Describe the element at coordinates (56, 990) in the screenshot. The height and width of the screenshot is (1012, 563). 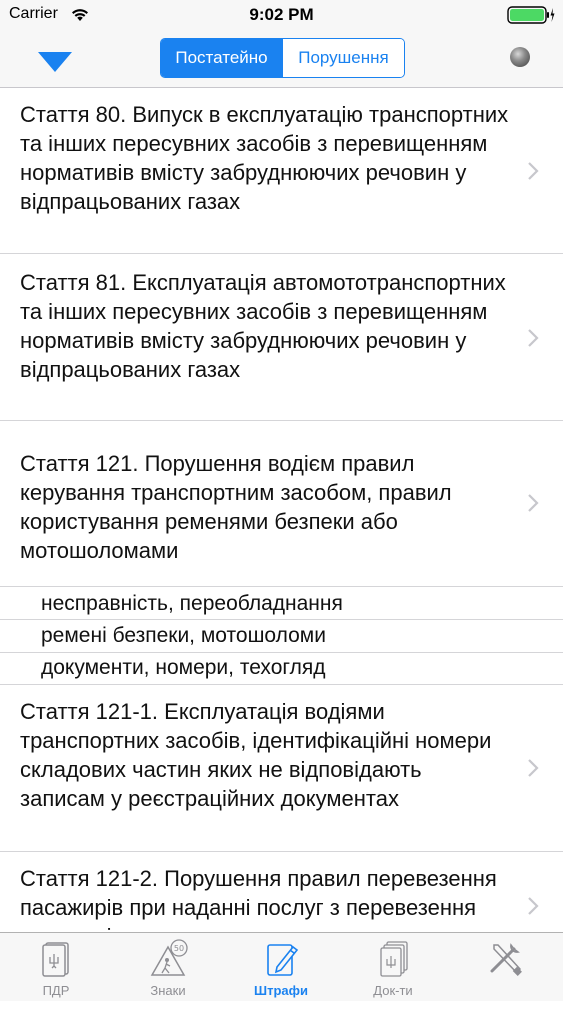
I see `tab-label: ПДР` at that location.